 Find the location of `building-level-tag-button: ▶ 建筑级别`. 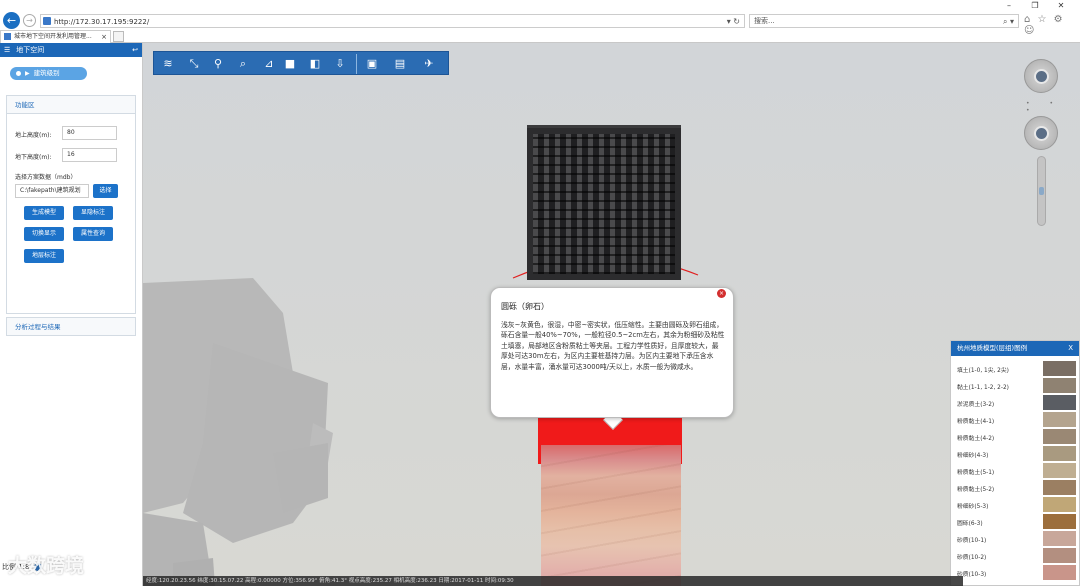

building-level-tag-button: ▶ 建筑级别 is located at coordinates (48, 73).